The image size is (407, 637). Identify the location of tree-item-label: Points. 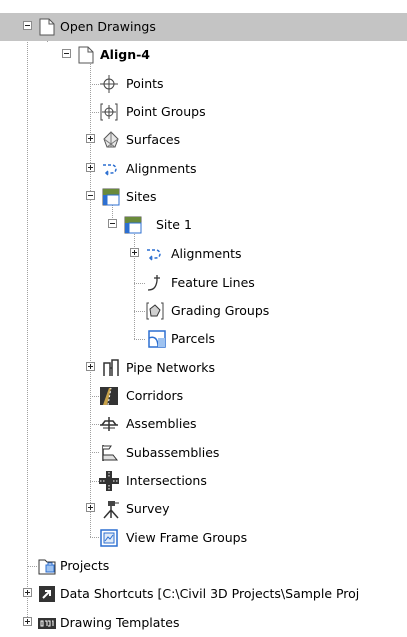
(145, 83).